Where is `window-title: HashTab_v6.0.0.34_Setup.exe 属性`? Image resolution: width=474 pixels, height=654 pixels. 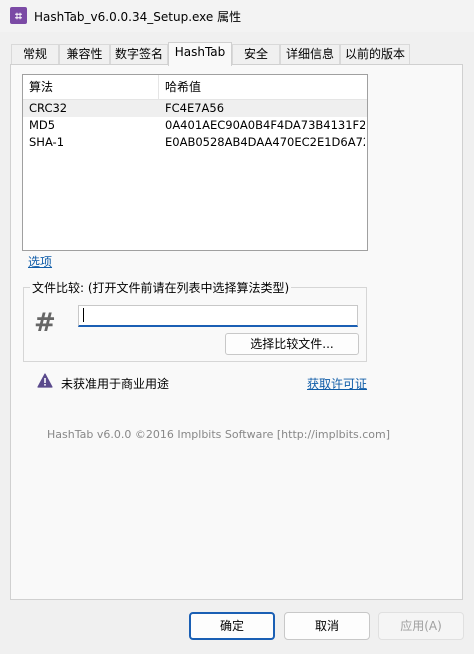
window-title: HashTab_v6.0.0.34_Setup.exe 属性 is located at coordinates (138, 17).